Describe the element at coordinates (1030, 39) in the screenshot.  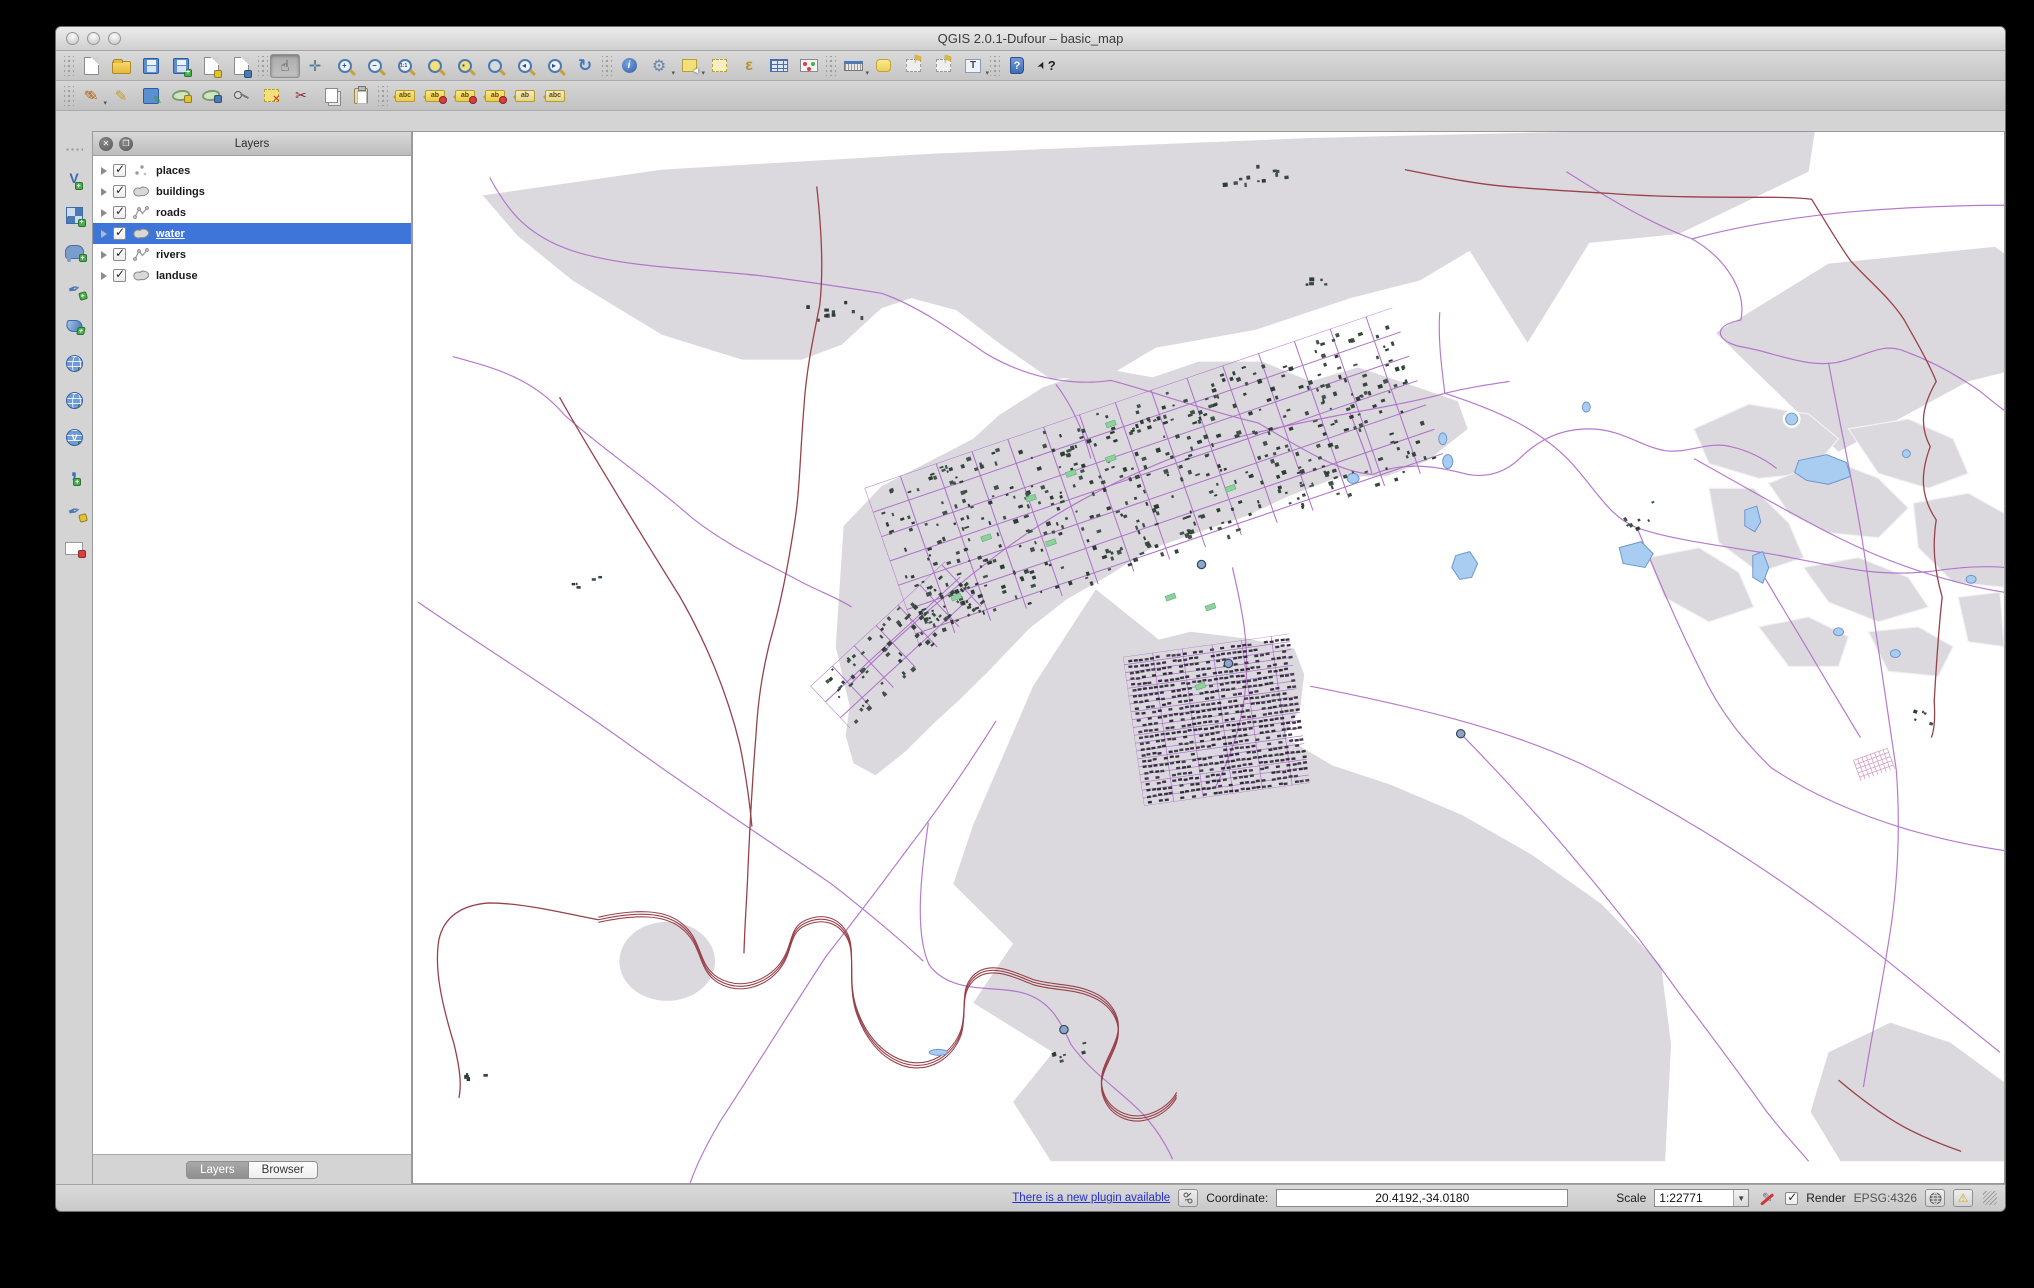
I see `titlebar: QGIS 2.0.1-Dufour – basic_map` at that location.